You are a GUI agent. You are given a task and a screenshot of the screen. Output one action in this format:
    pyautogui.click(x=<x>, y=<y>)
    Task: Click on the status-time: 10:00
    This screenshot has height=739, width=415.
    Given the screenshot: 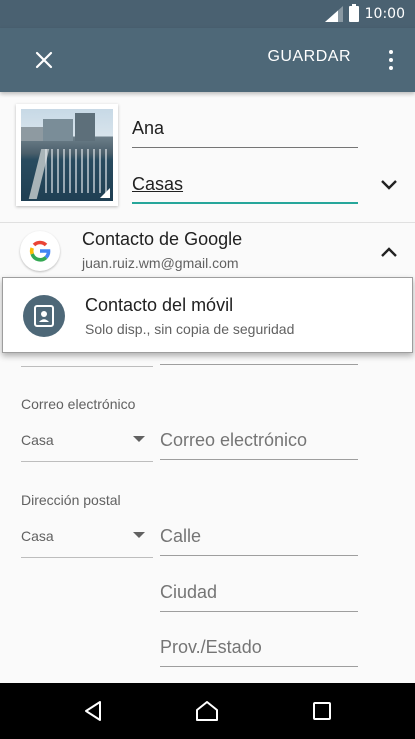 What is the action you would take?
    pyautogui.click(x=384, y=14)
    